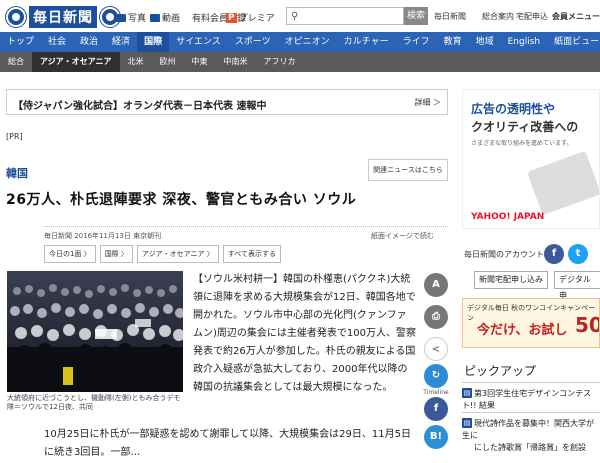 The image size is (600, 463). I want to click on tag-show-all: すべて表示する, so click(251, 254).